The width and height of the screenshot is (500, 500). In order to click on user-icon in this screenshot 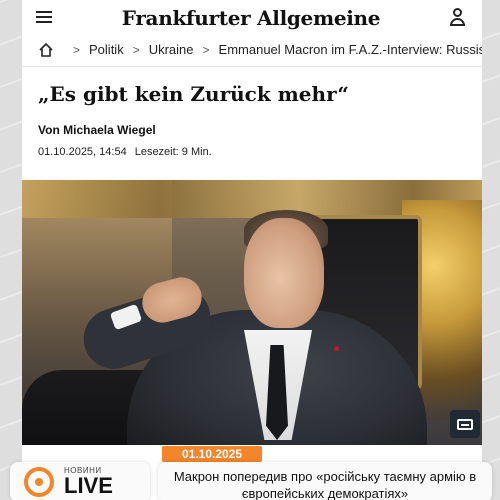, I will do `click(458, 17)`.